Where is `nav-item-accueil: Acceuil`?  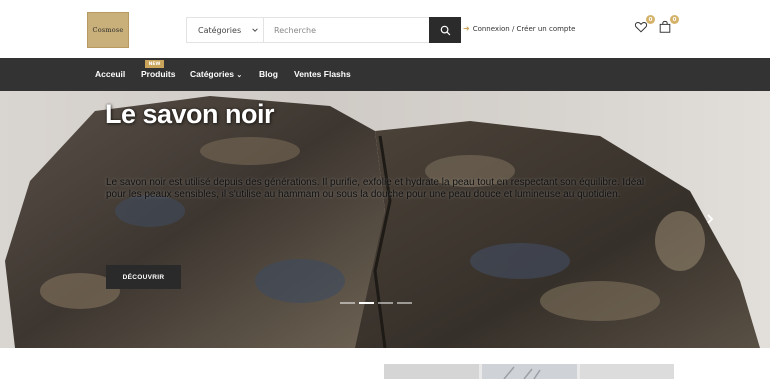 nav-item-accueil: Acceuil is located at coordinates (110, 74).